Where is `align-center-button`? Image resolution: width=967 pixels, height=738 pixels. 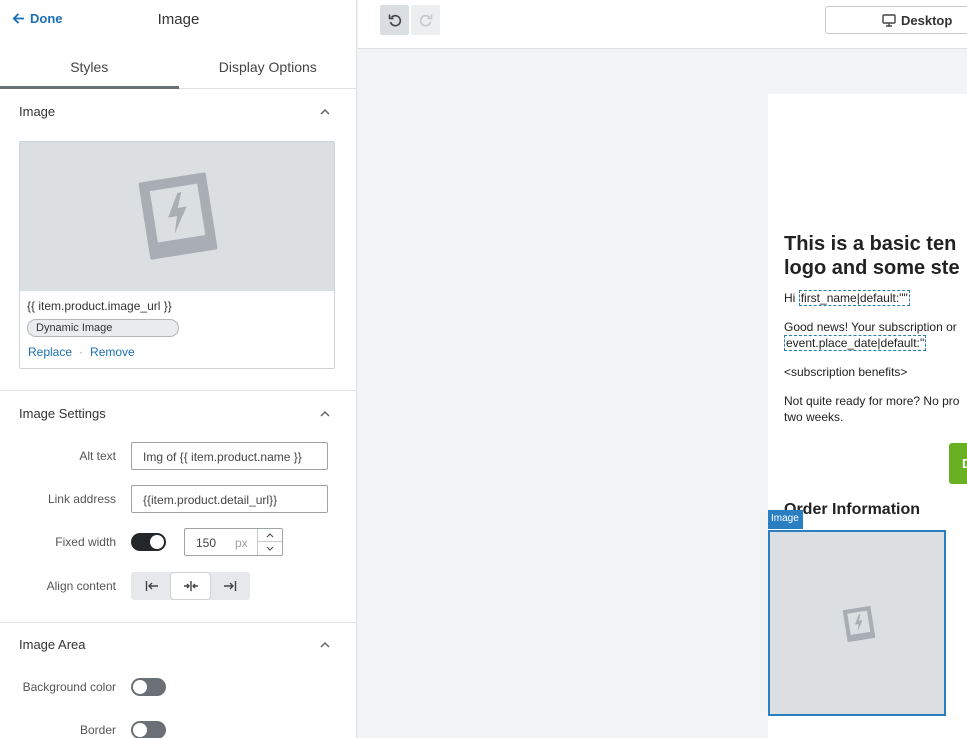 align-center-button is located at coordinates (190, 586).